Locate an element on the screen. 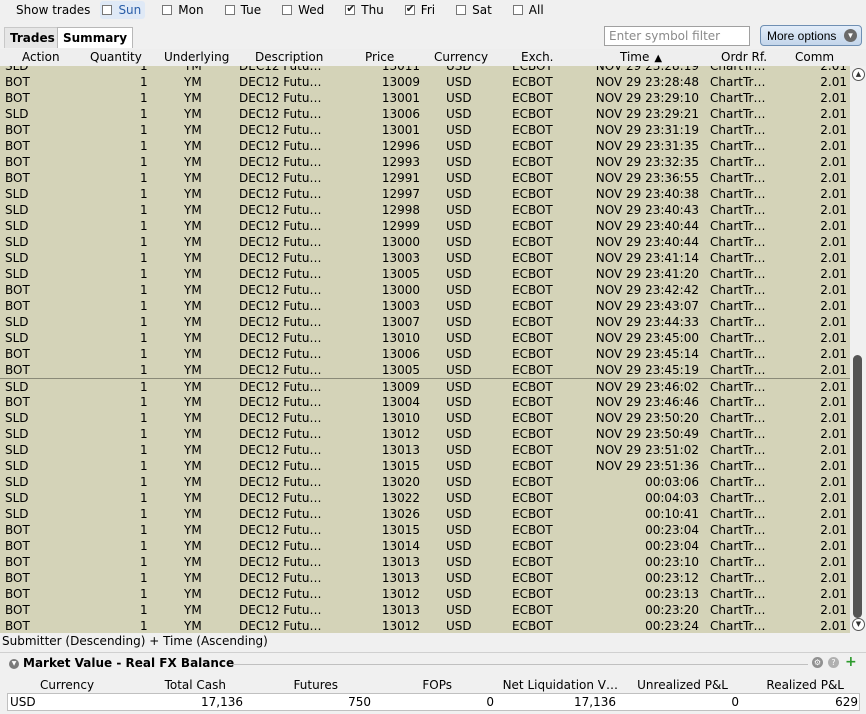 The image size is (866, 714). scroll-thumb is located at coordinates (857, 486).